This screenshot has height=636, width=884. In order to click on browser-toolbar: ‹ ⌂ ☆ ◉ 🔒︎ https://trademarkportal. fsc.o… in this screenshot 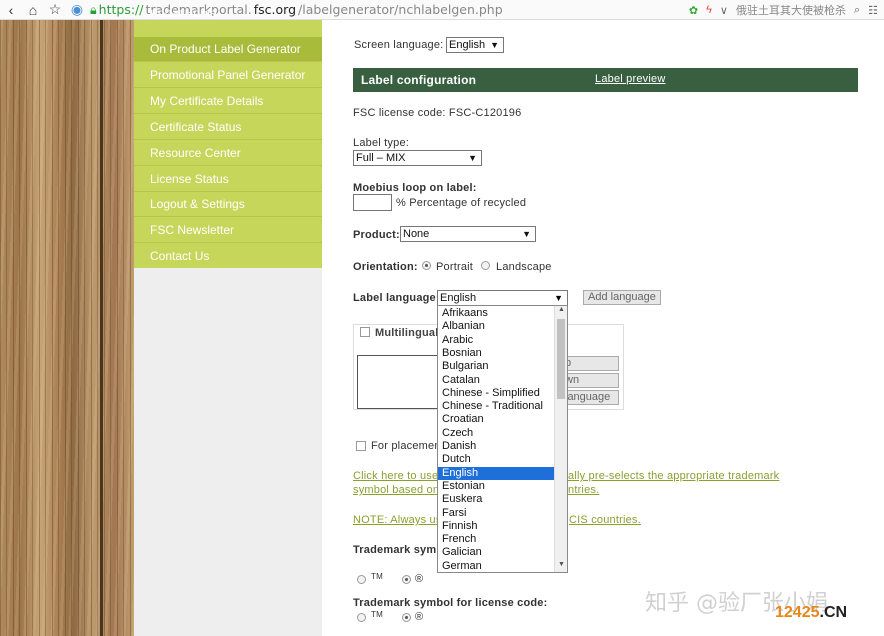, I will do `click(442, 10)`.